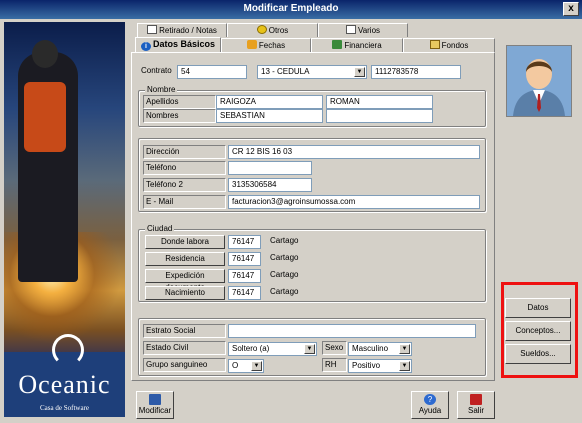  I want to click on tab-otros: Otros, so click(272, 30).